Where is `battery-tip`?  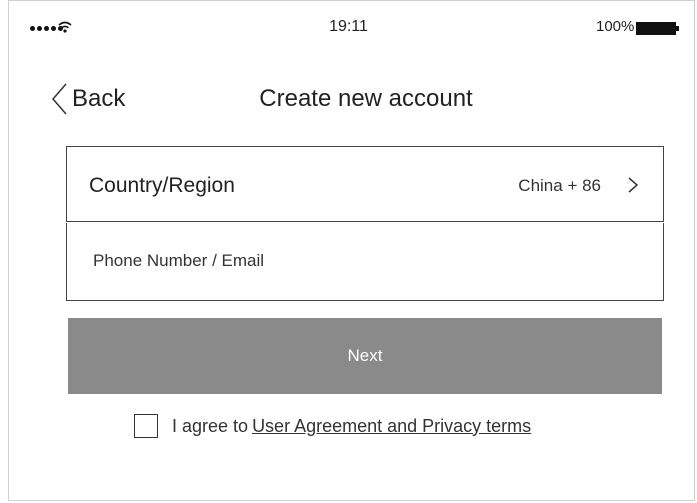 battery-tip is located at coordinates (677, 28).